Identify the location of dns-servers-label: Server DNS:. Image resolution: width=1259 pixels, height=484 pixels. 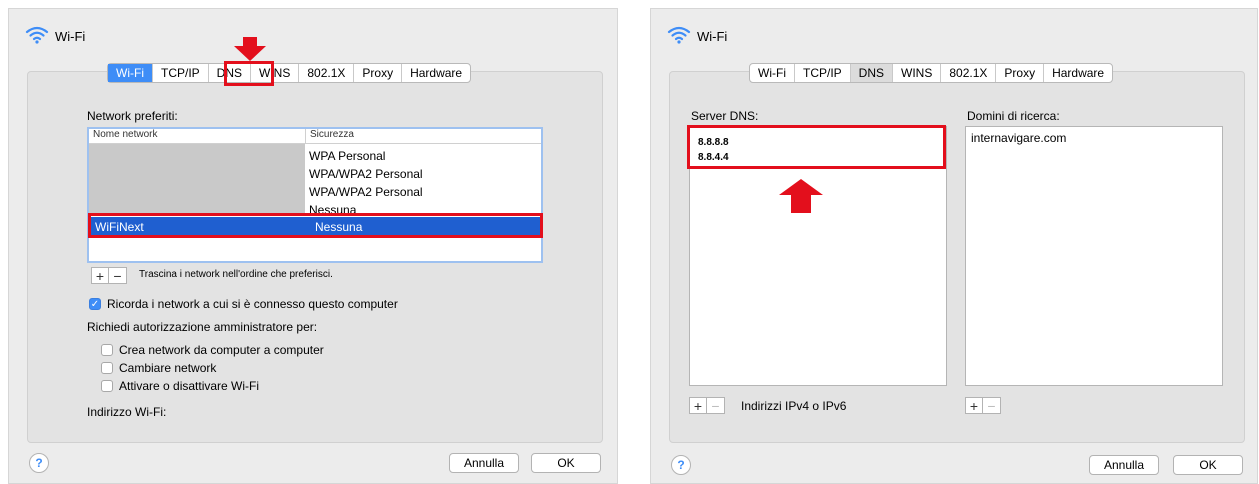
(725, 116).